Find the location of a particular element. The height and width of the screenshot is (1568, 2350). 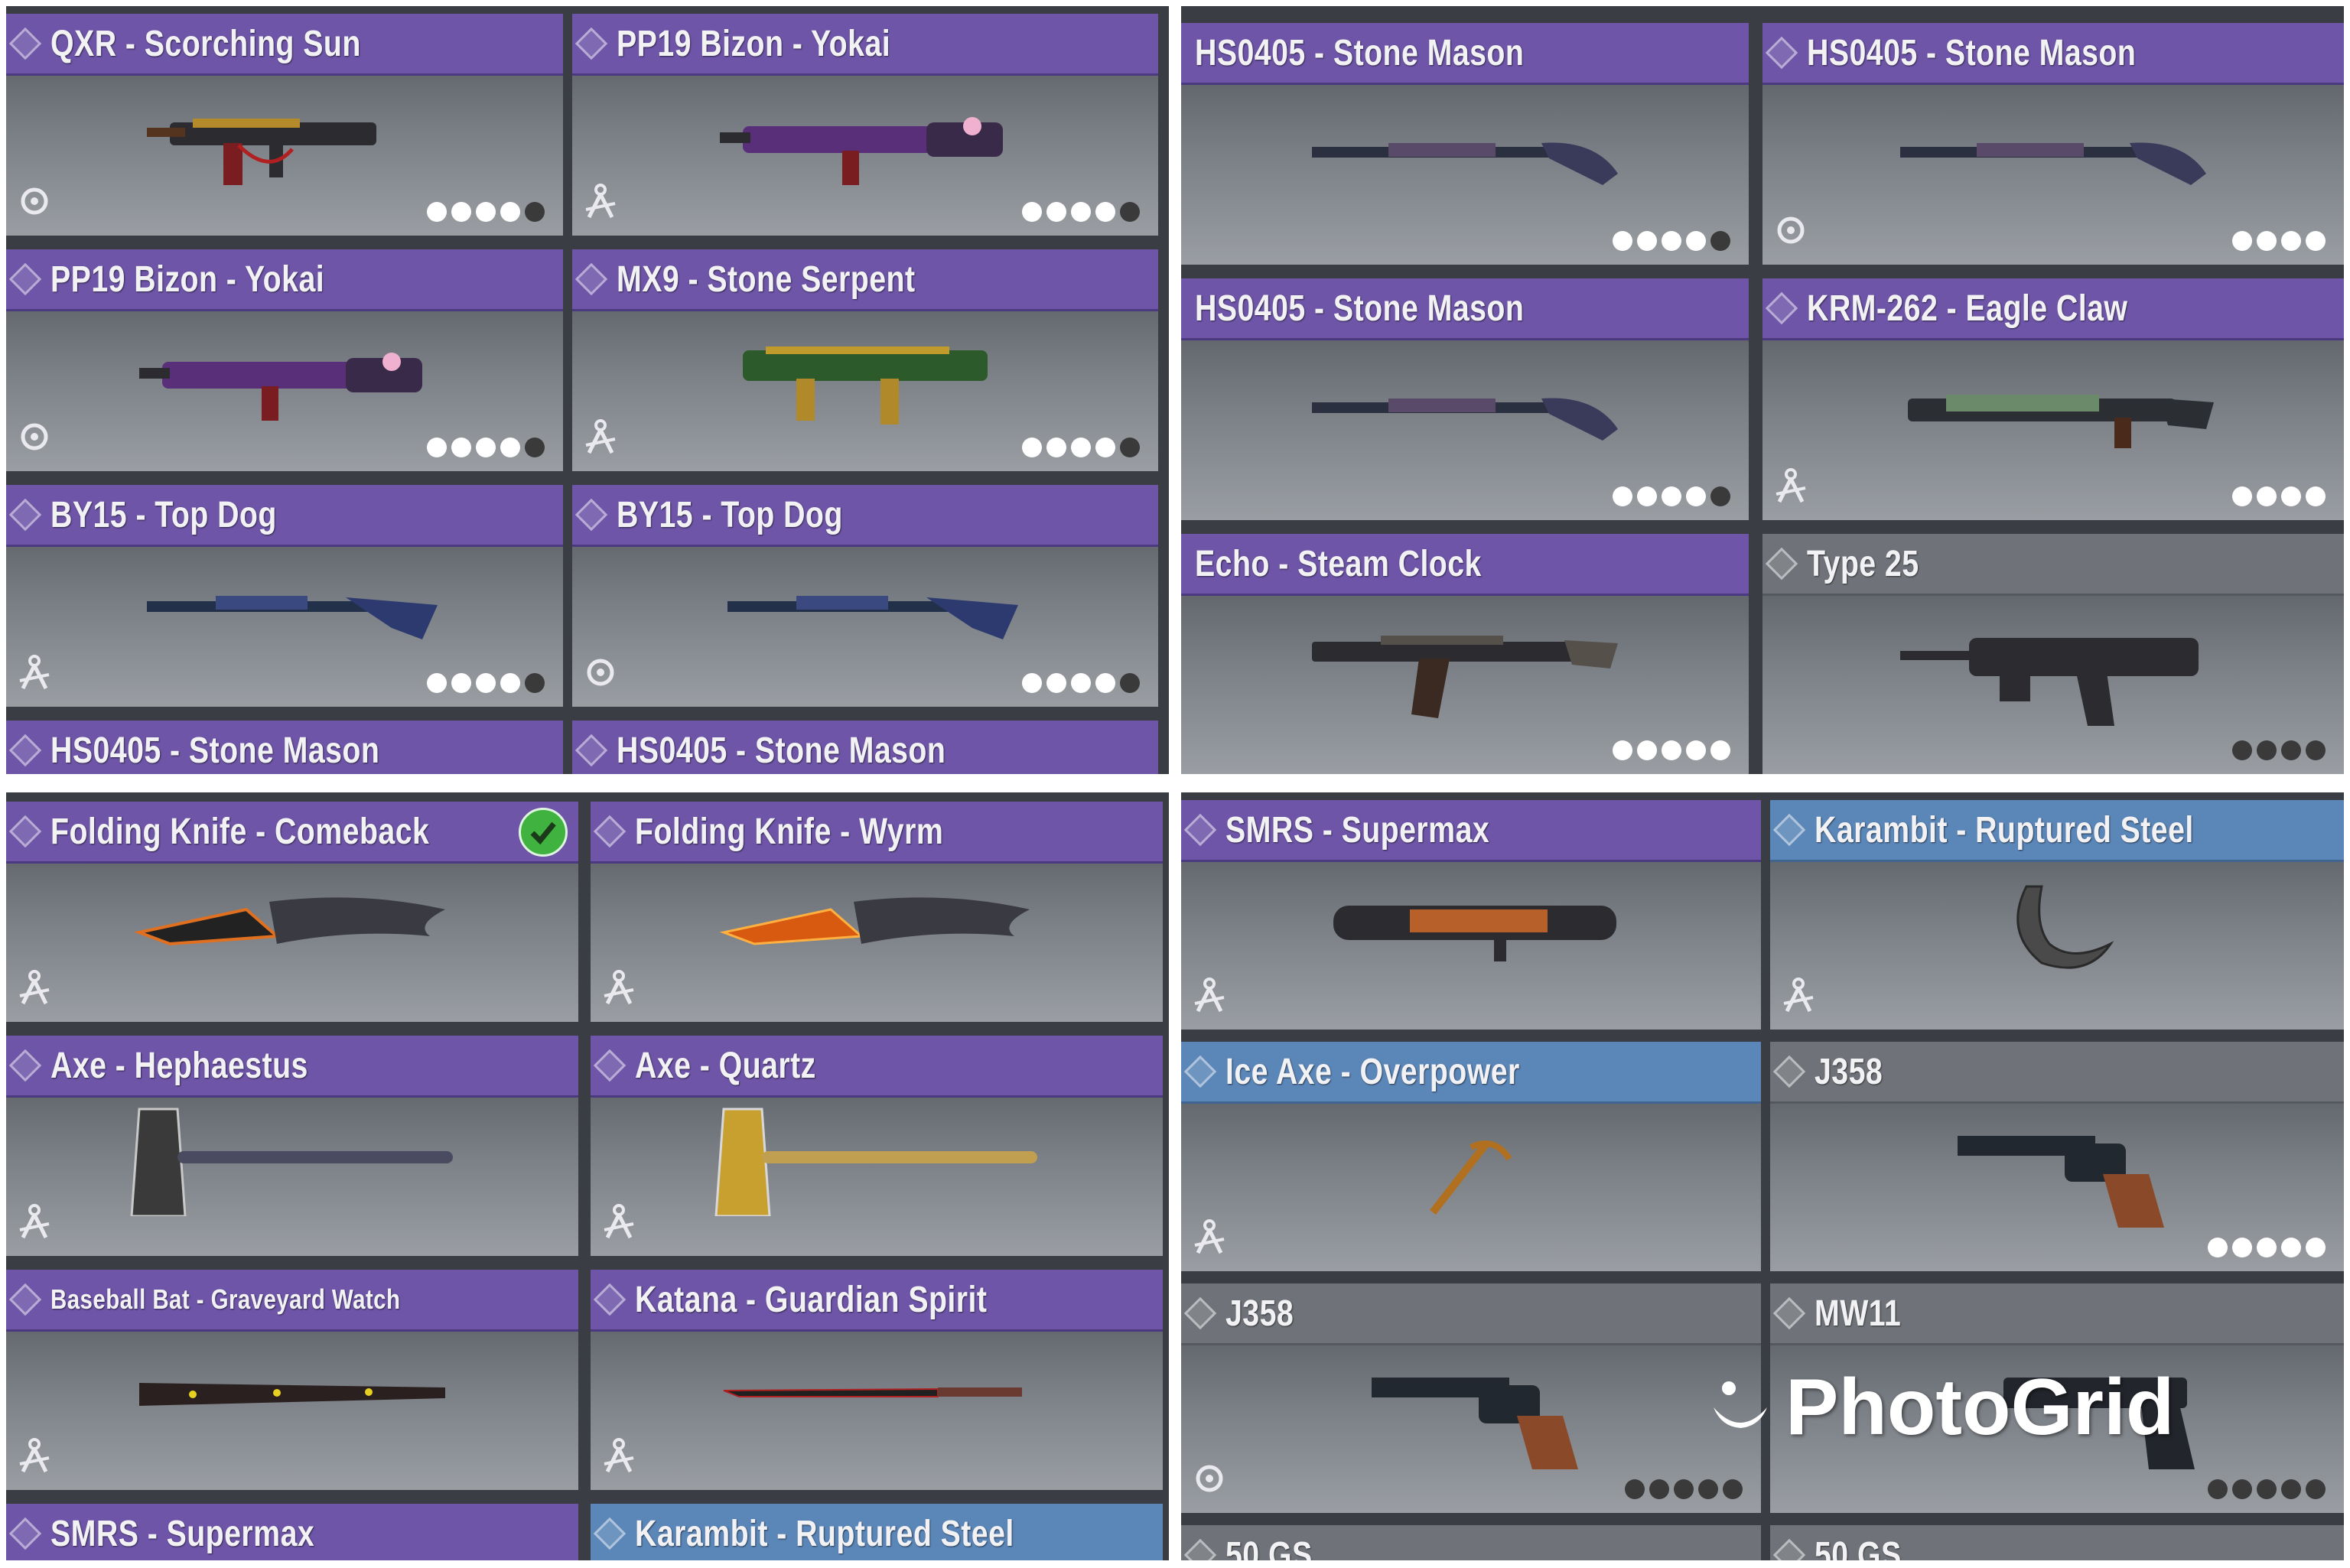

card-smrs-supermax-br: SMRS - Supermax is located at coordinates (1471, 915).